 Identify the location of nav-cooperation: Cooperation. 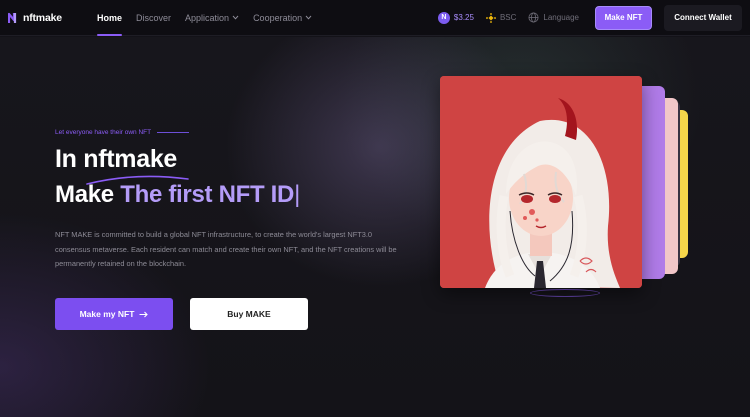
(282, 18).